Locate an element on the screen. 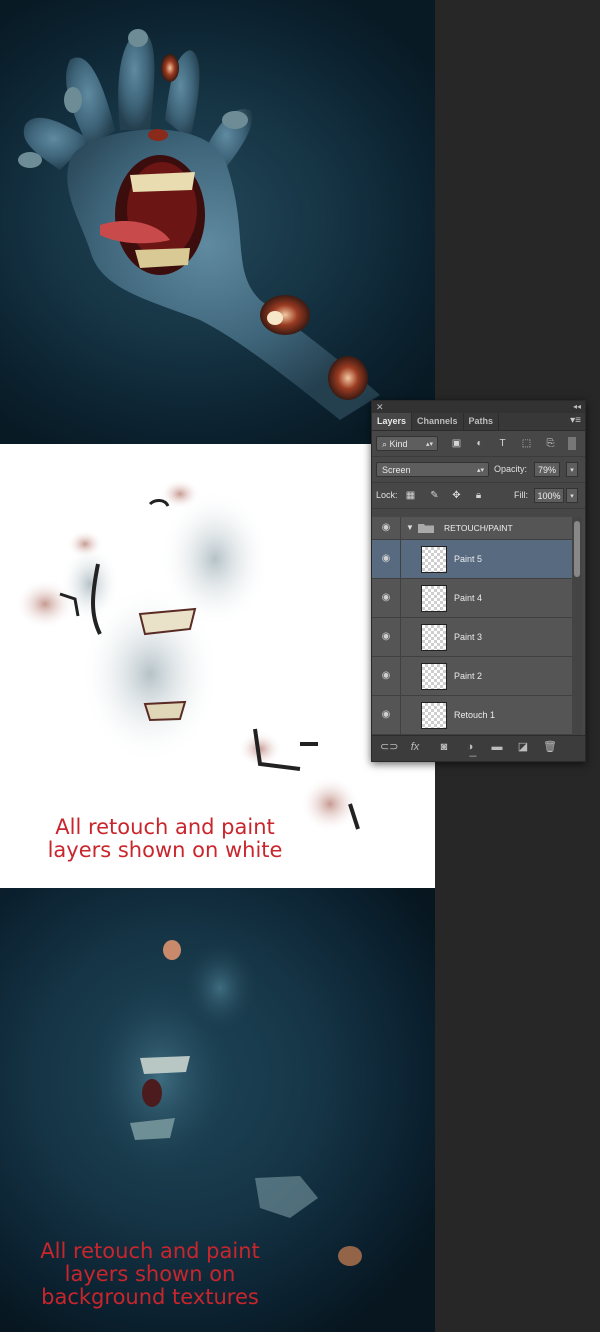 The height and width of the screenshot is (1332, 600). filter-toggle is located at coordinates (572, 443).